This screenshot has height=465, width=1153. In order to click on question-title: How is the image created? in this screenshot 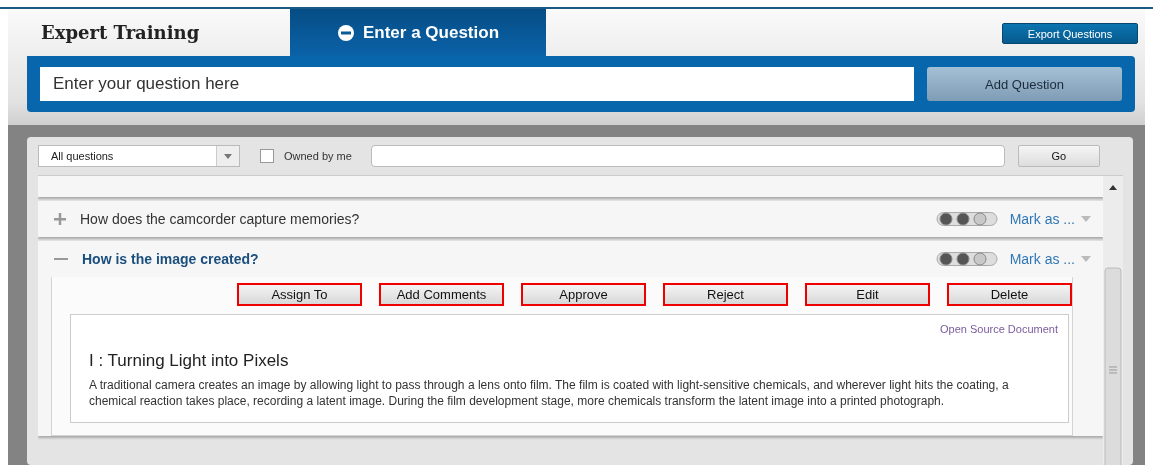, I will do `click(509, 259)`.